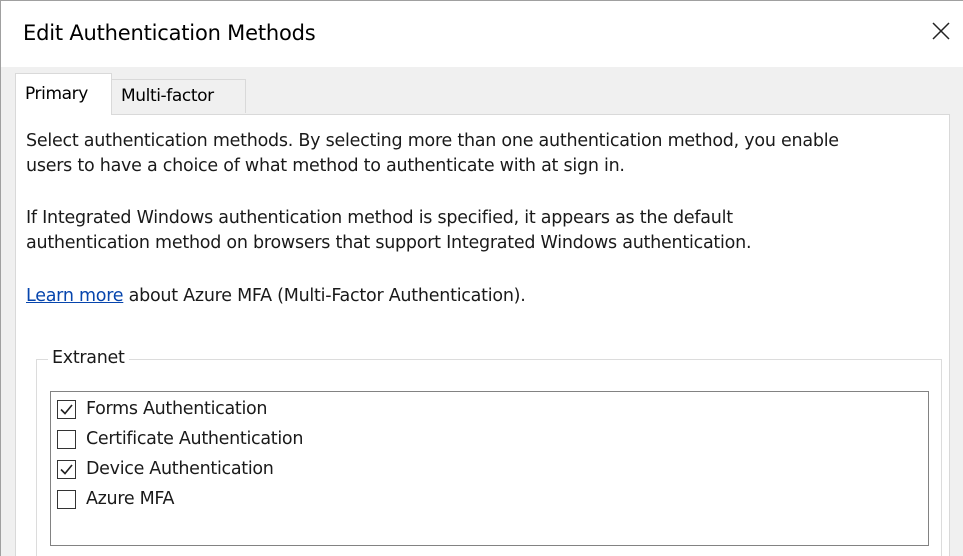 The image size is (963, 556). What do you see at coordinates (66, 409) in the screenshot?
I see `forms-authentication-checkbox` at bounding box center [66, 409].